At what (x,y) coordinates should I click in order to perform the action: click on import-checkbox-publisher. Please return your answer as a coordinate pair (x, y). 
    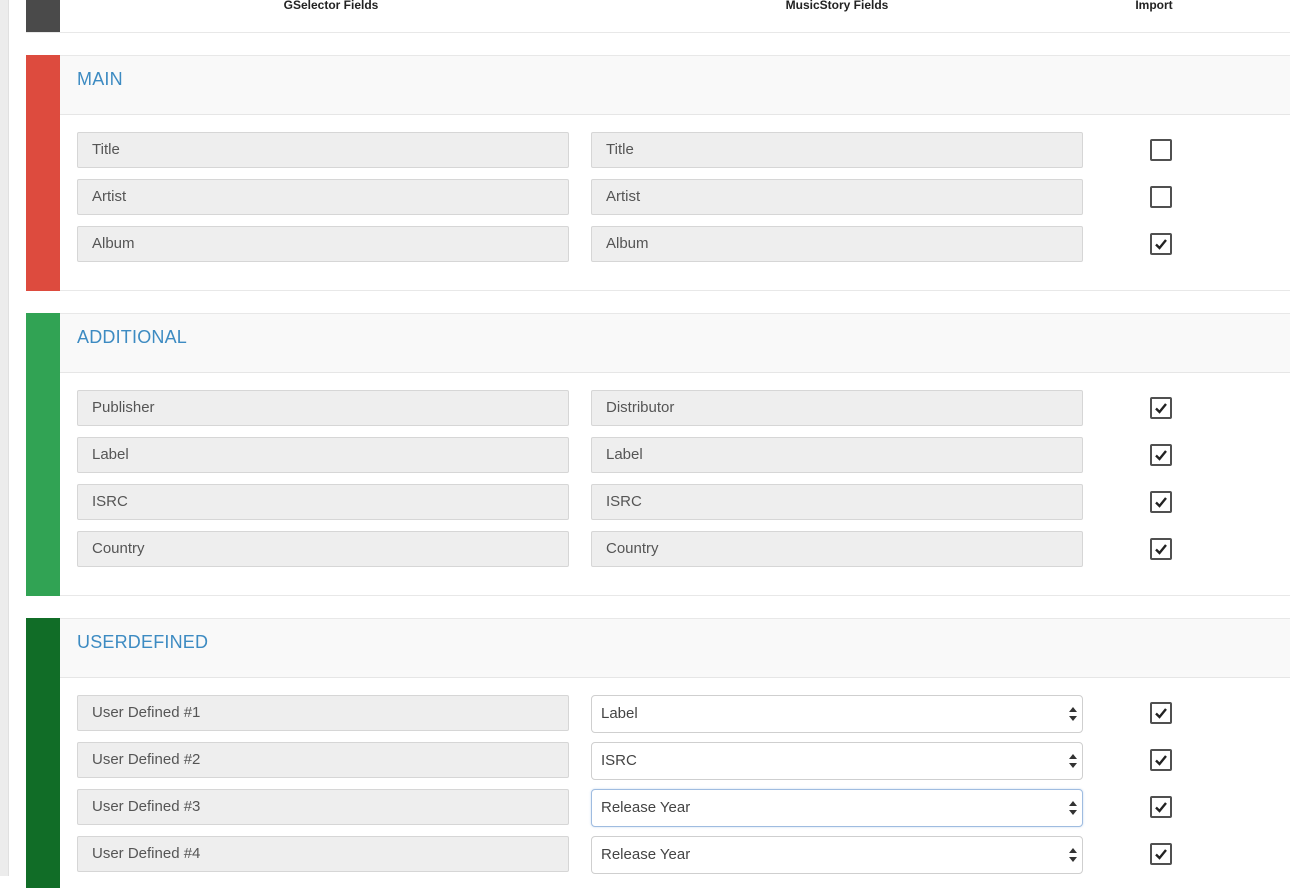
    Looking at the image, I should click on (1161, 408).